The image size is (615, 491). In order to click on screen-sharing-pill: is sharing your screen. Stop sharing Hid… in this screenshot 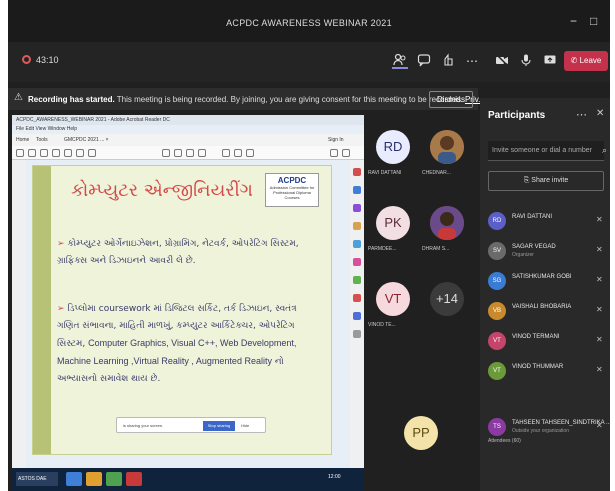, I will do `click(191, 425)`.